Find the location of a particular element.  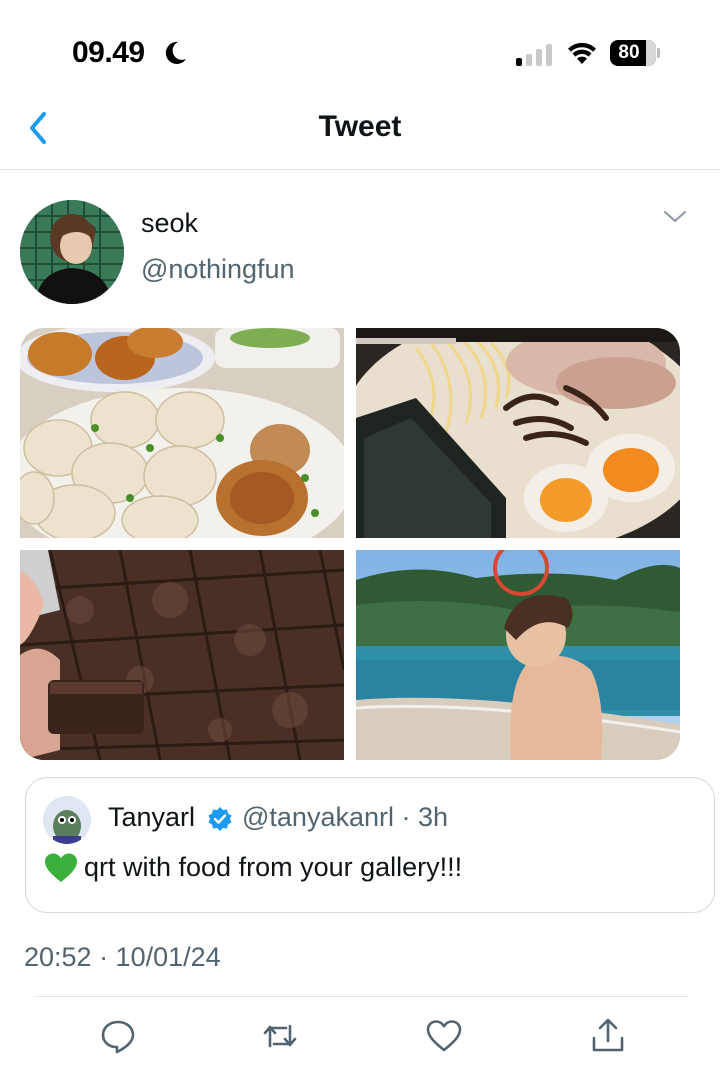

divider is located at coordinates (362, 996).